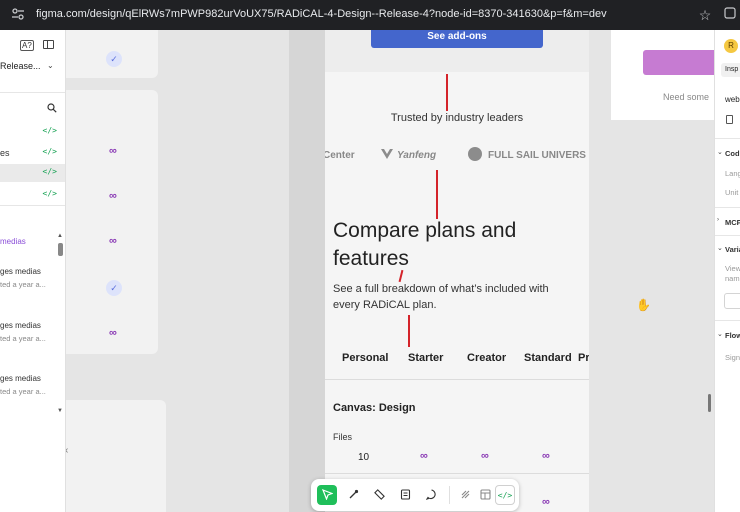 This screenshot has width=740, height=512. What do you see at coordinates (60, 249) in the screenshot?
I see `scrollbar-thumb` at bounding box center [60, 249].